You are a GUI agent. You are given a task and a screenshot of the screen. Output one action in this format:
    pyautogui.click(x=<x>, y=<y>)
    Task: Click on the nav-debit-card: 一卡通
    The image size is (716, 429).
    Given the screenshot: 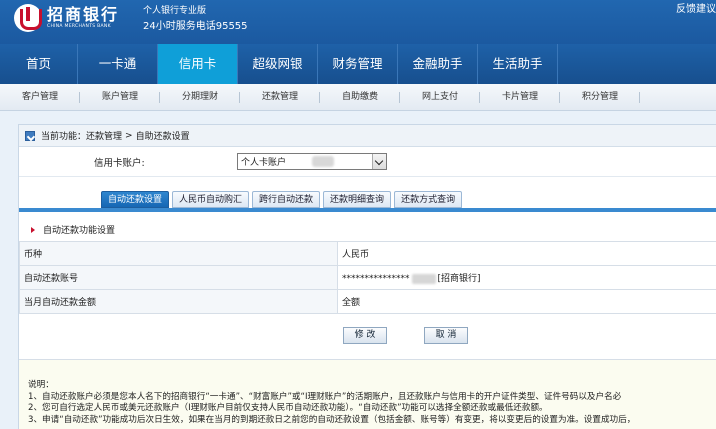 What is the action you would take?
    pyautogui.click(x=118, y=64)
    